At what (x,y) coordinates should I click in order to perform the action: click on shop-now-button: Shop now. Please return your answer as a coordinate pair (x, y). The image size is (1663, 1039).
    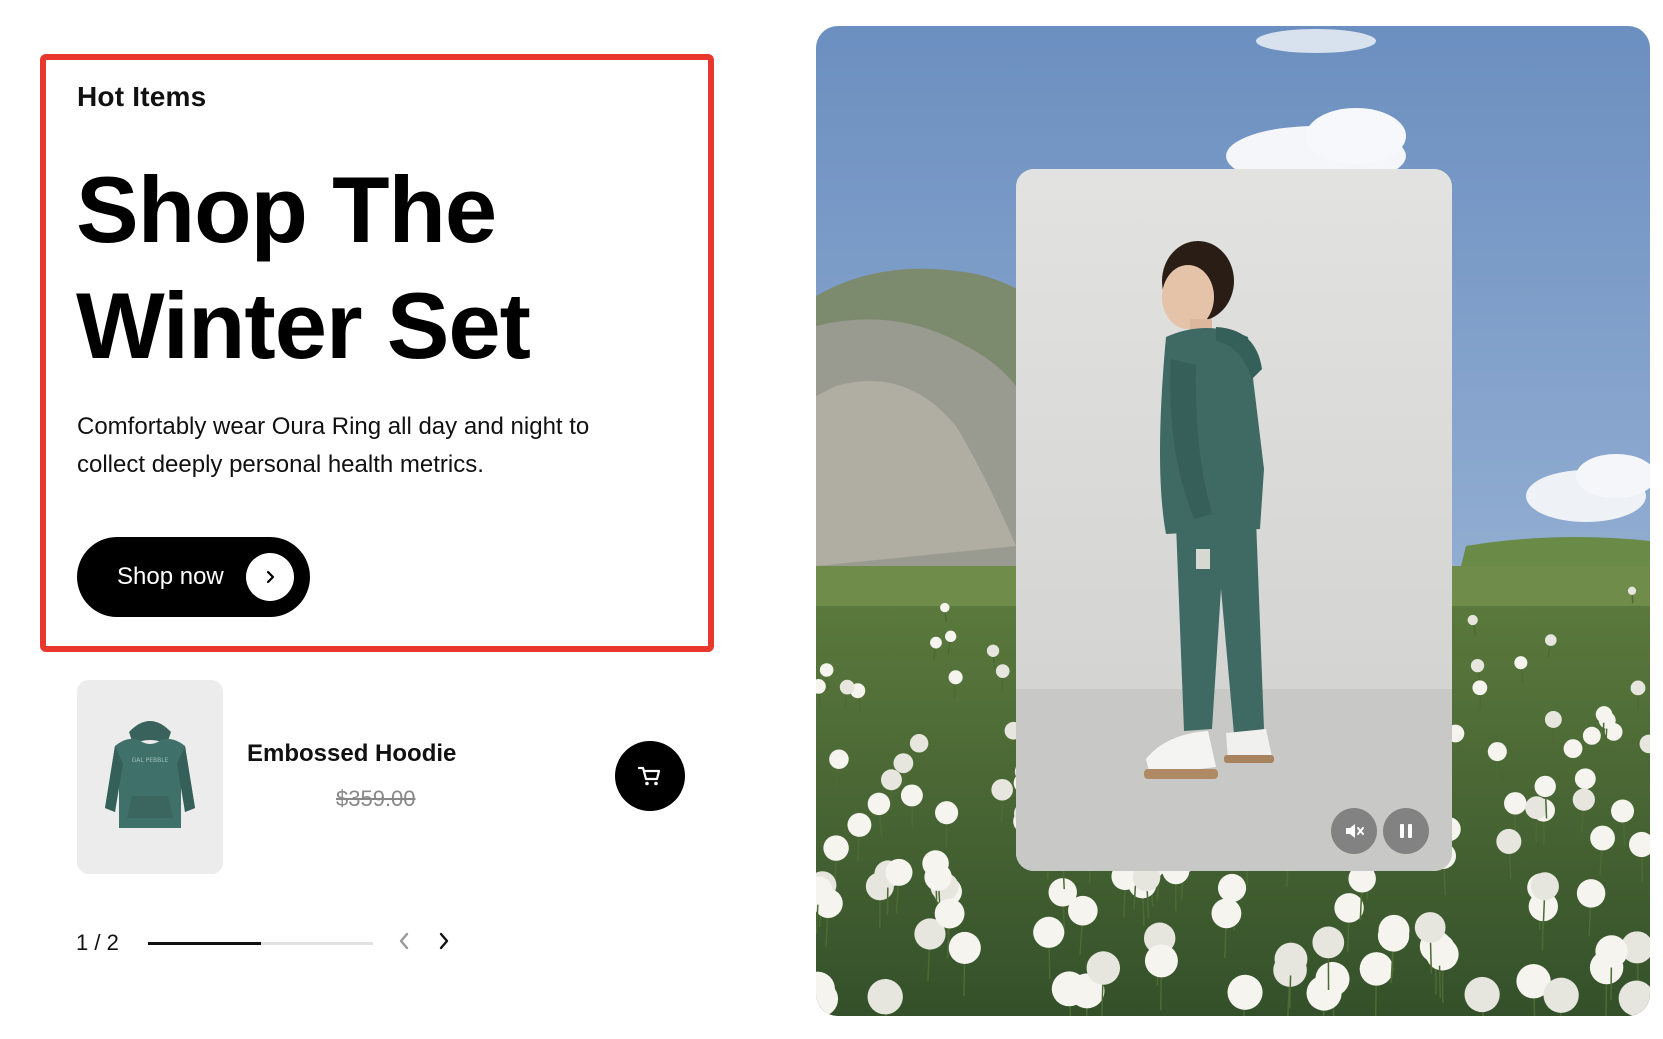
    Looking at the image, I should click on (193, 577).